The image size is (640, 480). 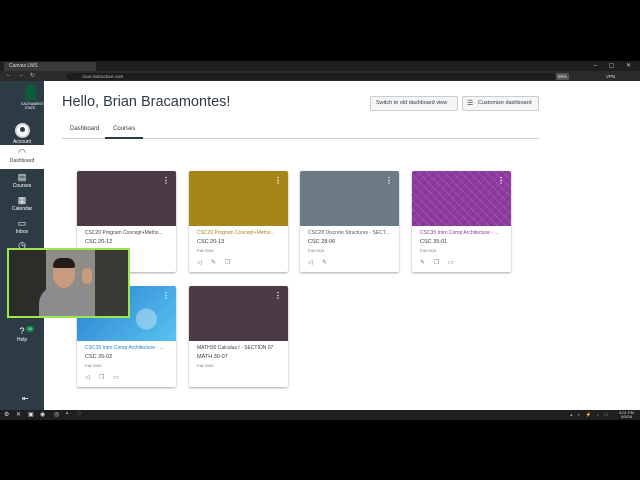 What do you see at coordinates (311, 76) in the screenshot?
I see `url-field: csus.instructure.com` at bounding box center [311, 76].